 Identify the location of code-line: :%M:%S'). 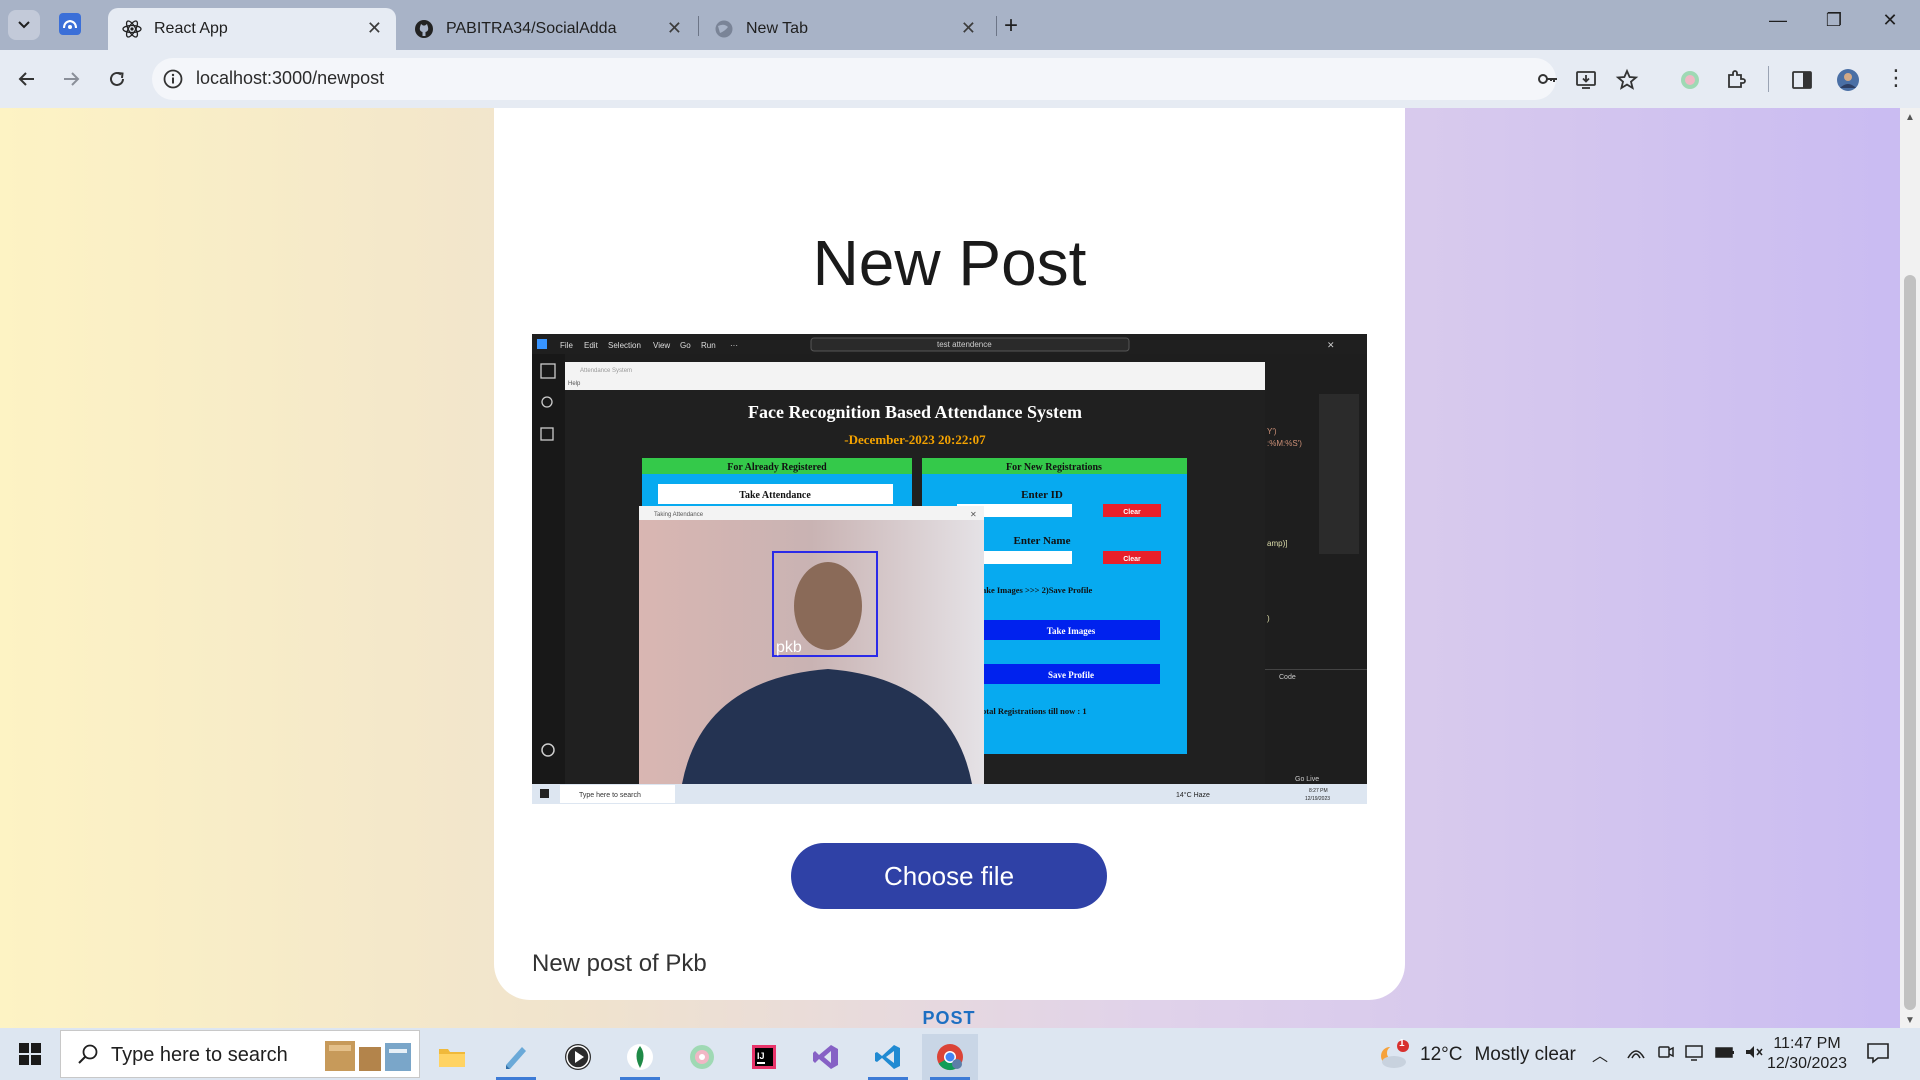
(1284, 443).